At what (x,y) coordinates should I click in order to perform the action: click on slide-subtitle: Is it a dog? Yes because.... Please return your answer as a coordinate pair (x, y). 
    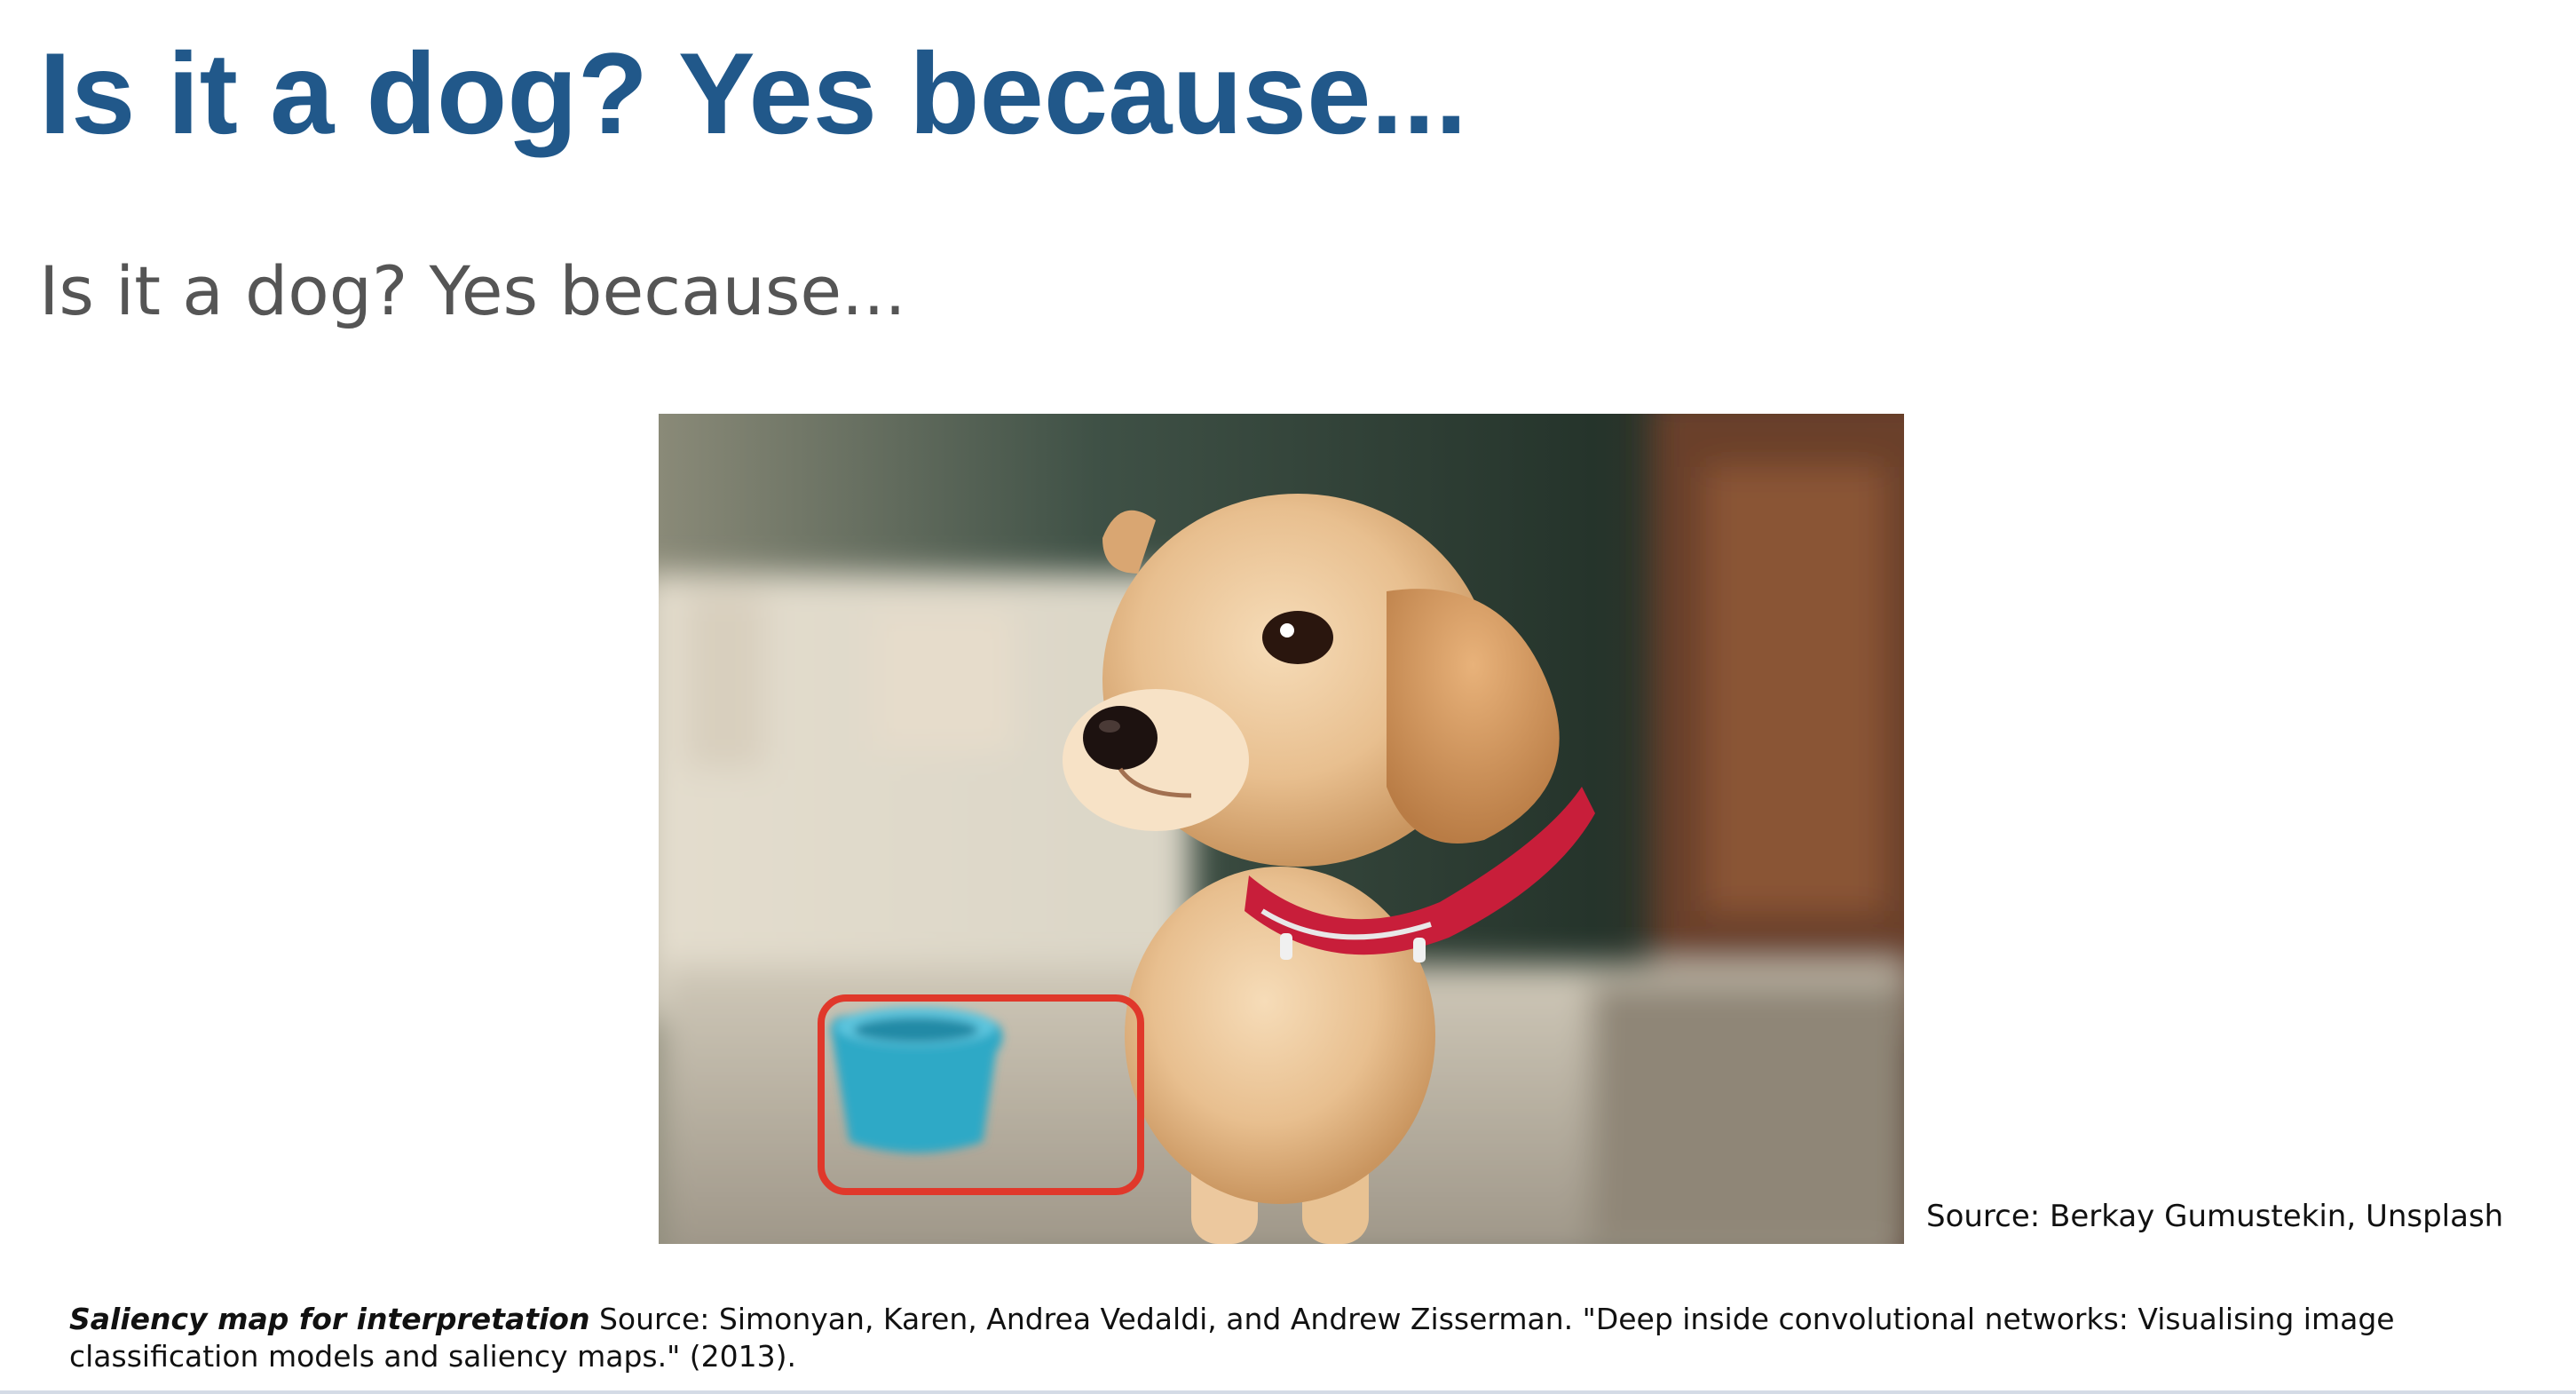
    Looking at the image, I should click on (472, 290).